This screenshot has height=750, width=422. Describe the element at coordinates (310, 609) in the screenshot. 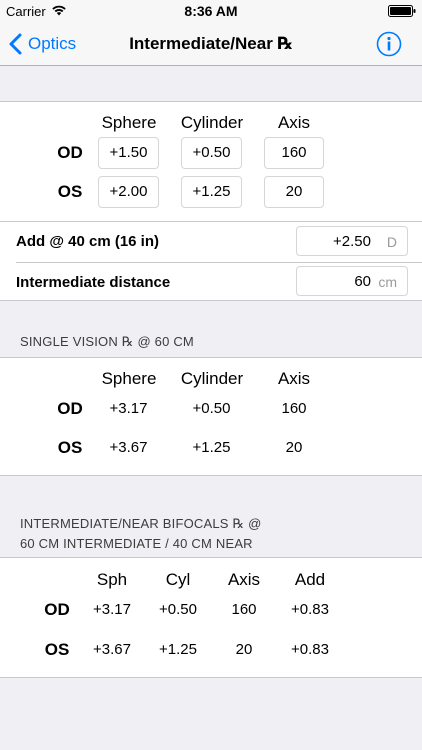

I see `od-add-value: +0.83` at that location.